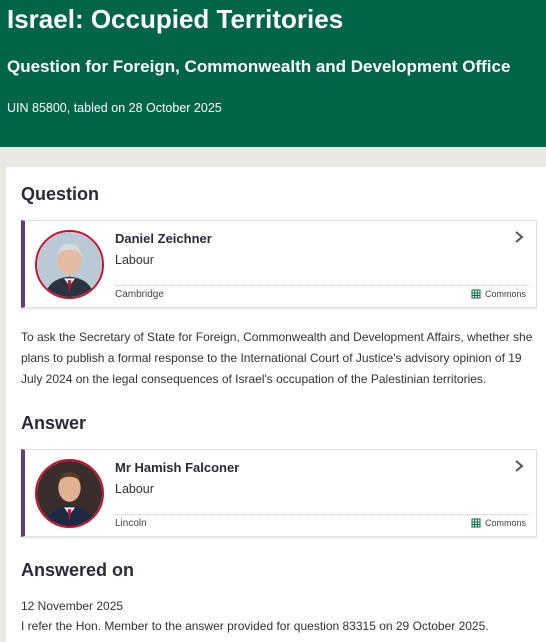  What do you see at coordinates (163, 238) in the screenshot?
I see `member-name: Daniel Zeichner` at bounding box center [163, 238].